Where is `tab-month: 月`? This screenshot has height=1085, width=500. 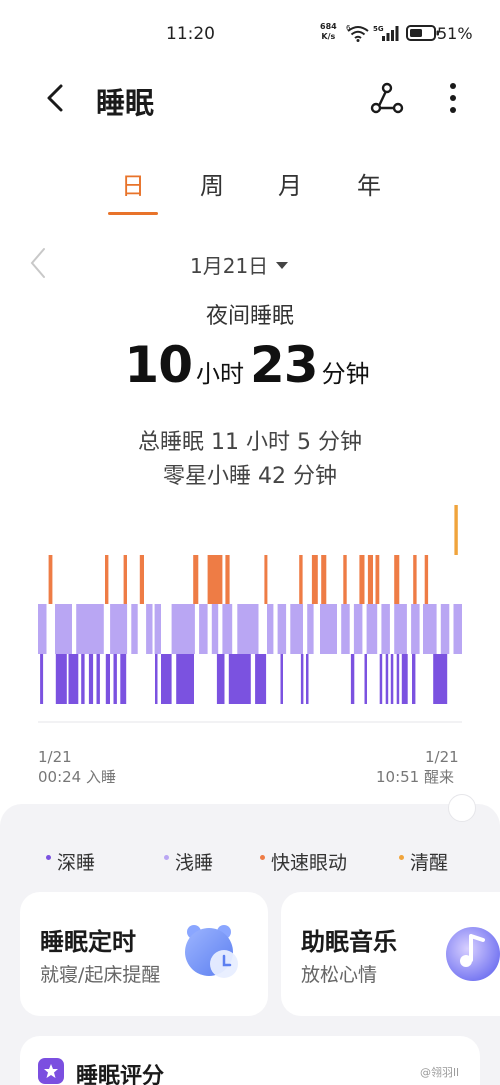 tab-month: 月 is located at coordinates (290, 183).